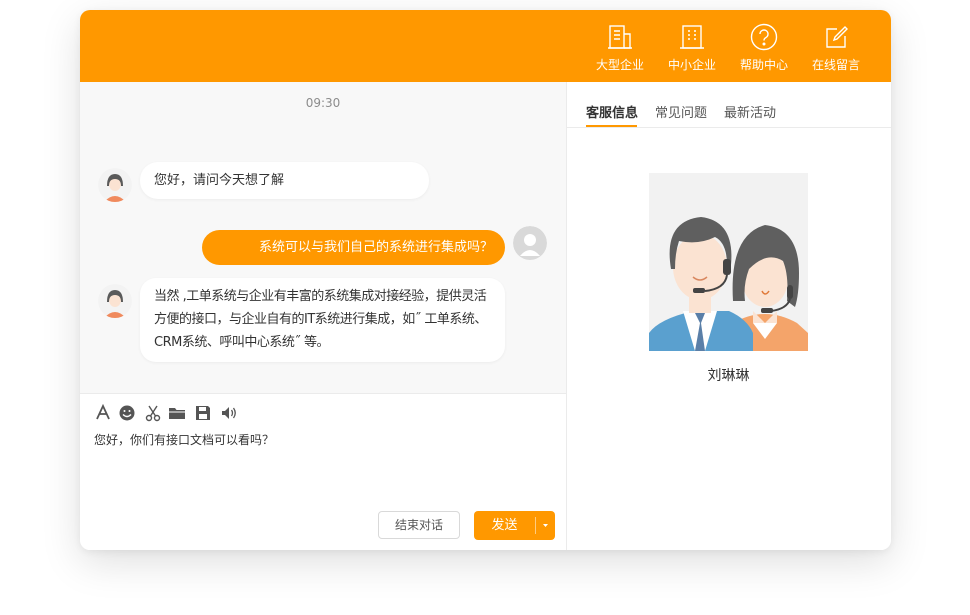 This screenshot has height=615, width=970. What do you see at coordinates (320, 296) in the screenshot?
I see `message-line: 当然 ,工单系统与企业有丰富的系统集成对接经验，提供灵活` at bounding box center [320, 296].